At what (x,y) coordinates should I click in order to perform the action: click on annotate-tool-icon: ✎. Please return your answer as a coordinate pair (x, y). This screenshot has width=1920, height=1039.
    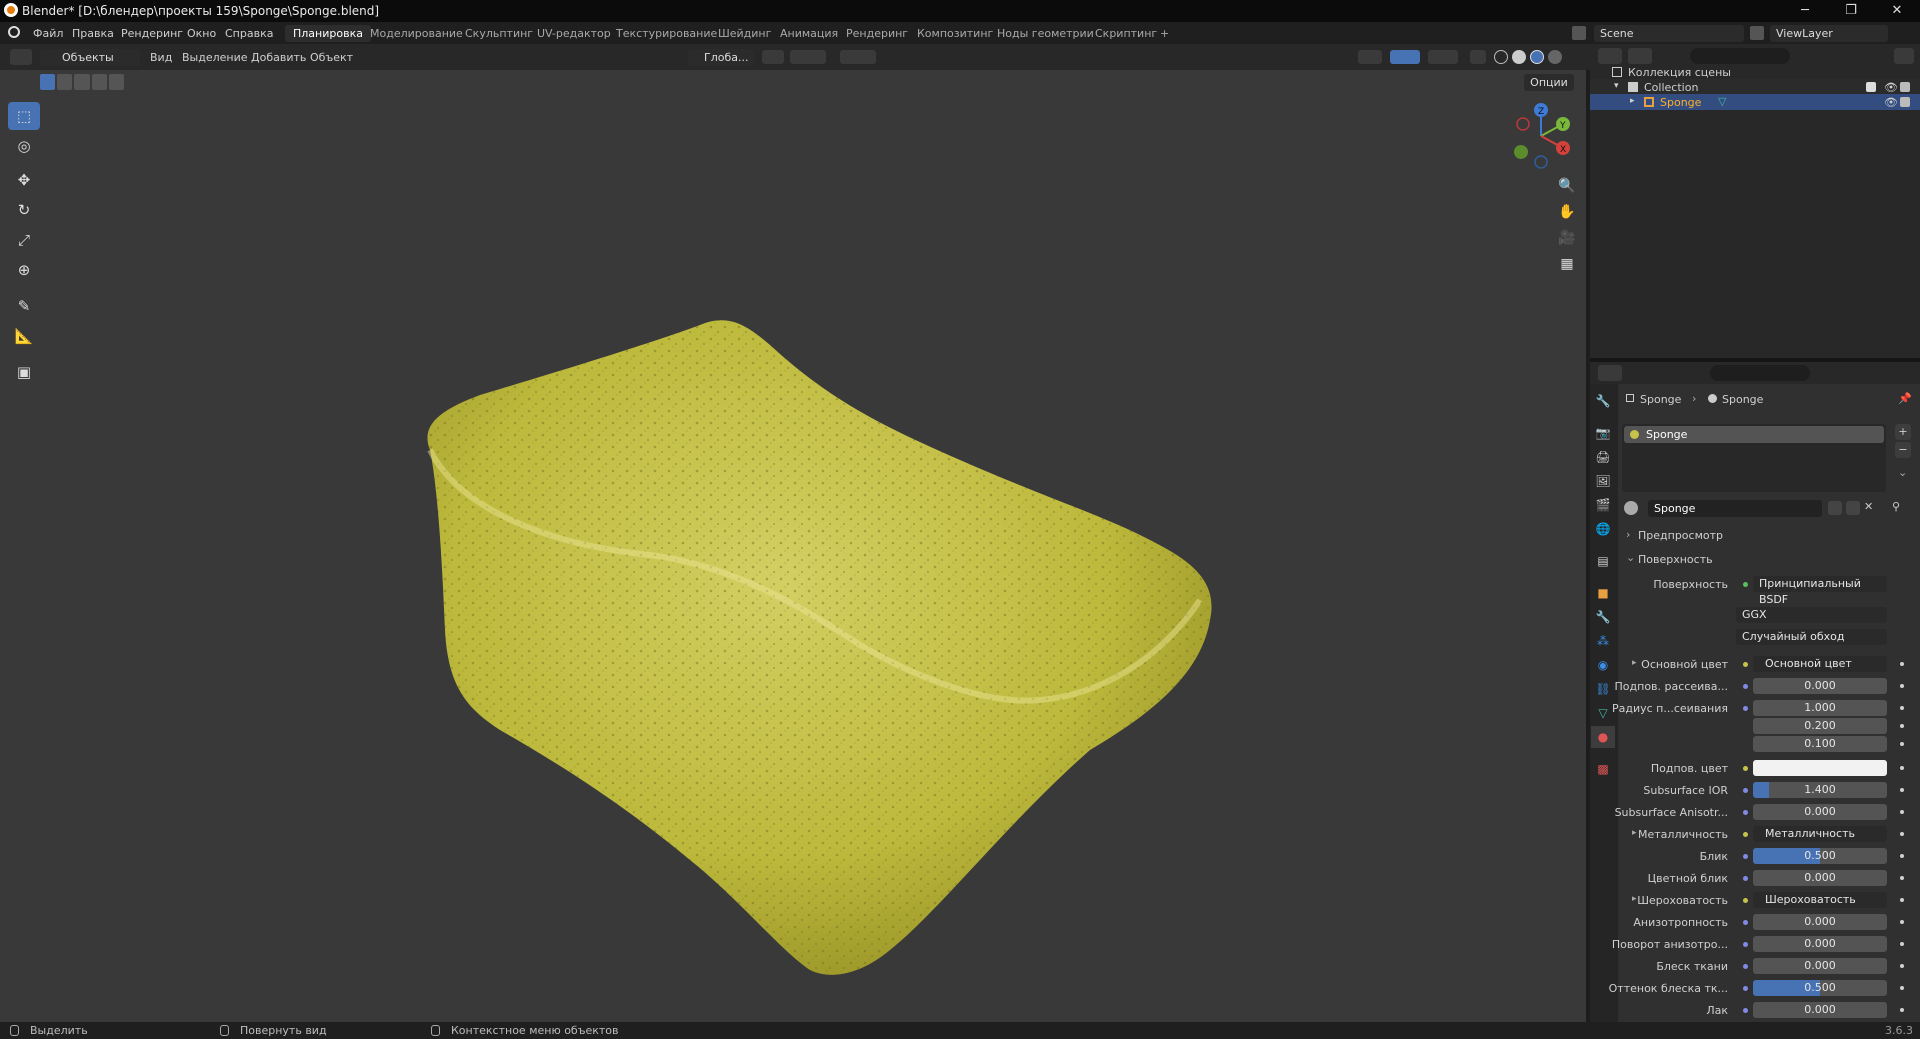
    Looking at the image, I should click on (24, 306).